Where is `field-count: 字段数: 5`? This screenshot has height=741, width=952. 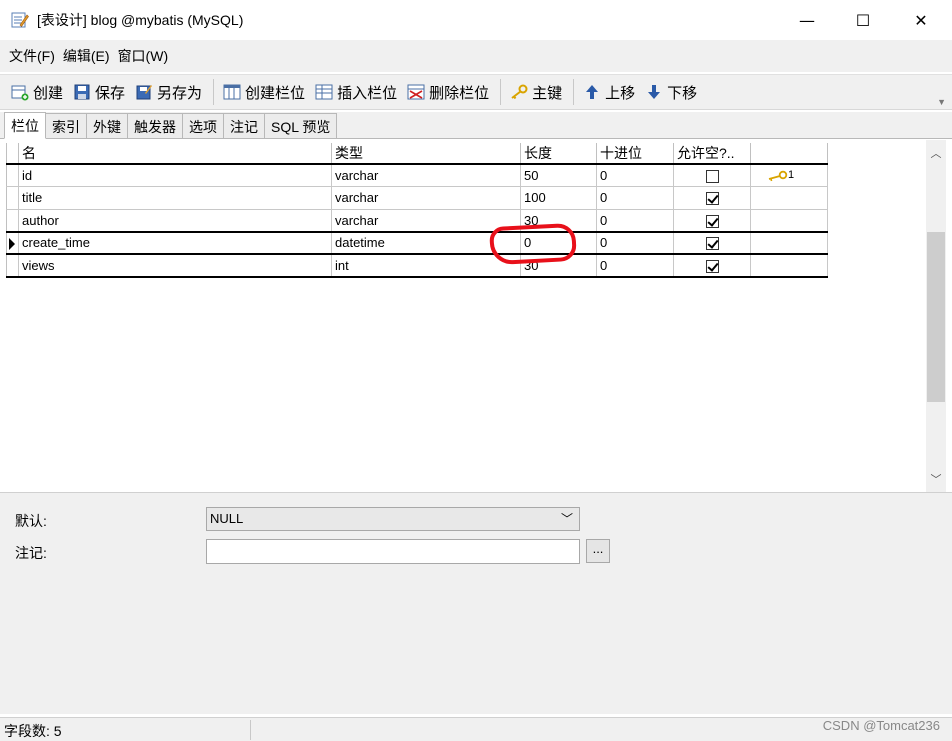 field-count: 字段数: 5 is located at coordinates (33, 731).